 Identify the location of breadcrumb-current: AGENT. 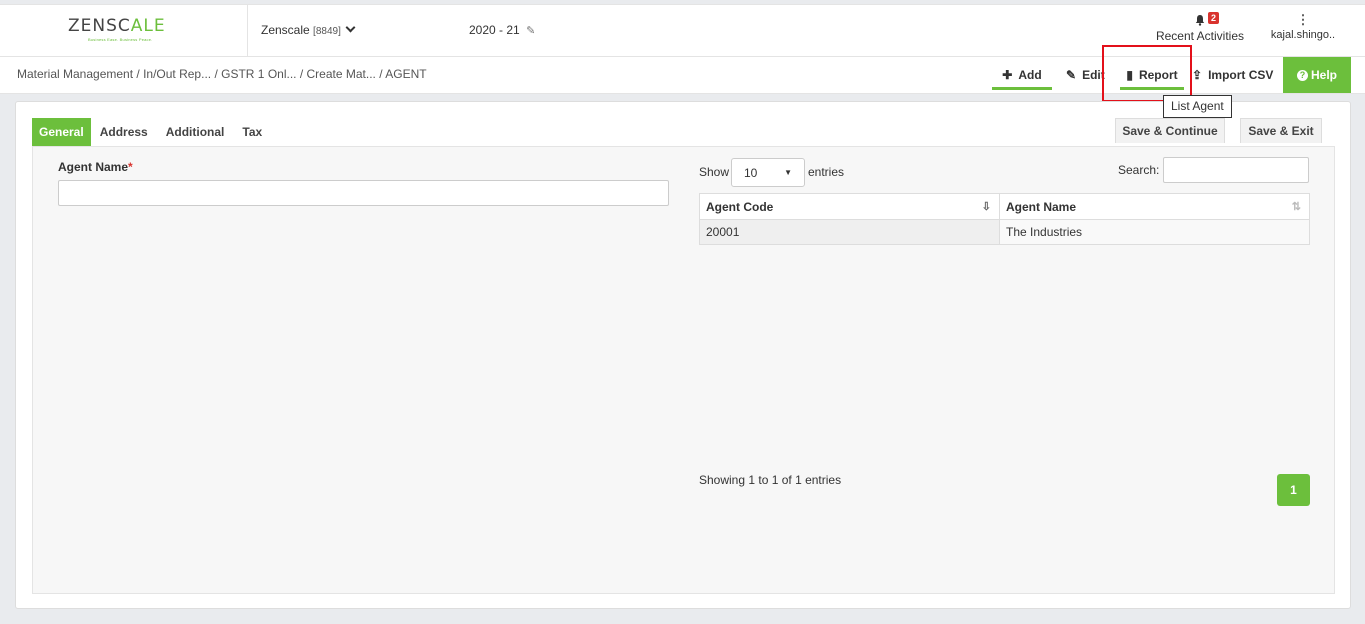
(406, 74).